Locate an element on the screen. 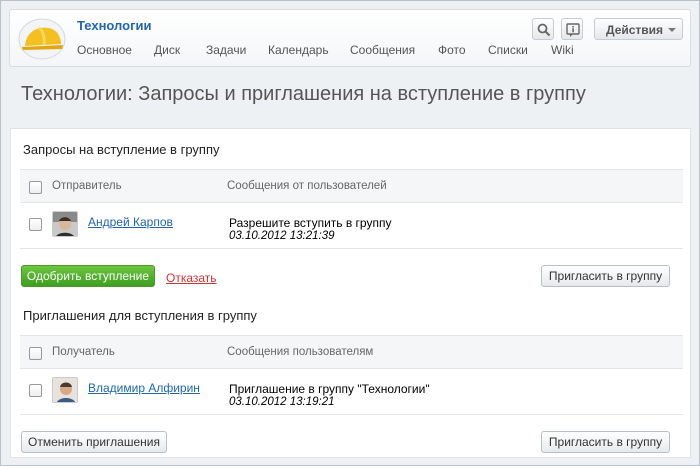 This screenshot has width=700, height=466. nav-item-calendar: Календарь is located at coordinates (298, 50).